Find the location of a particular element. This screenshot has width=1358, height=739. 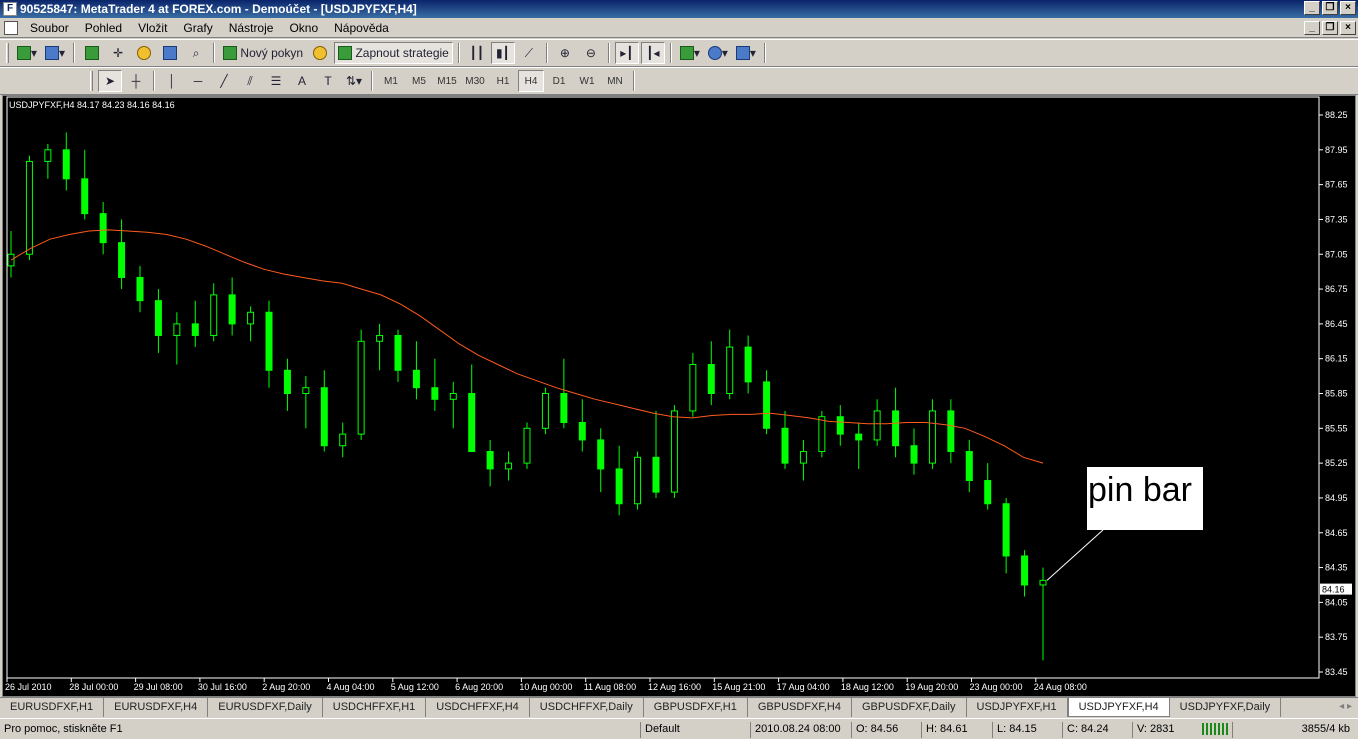

menu-grafy: Grafy is located at coordinates (197, 28).